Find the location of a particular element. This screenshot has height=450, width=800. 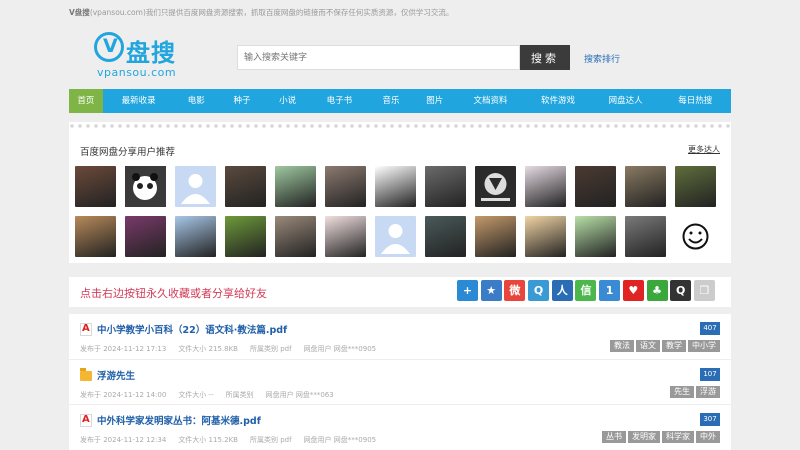

tag: 浮游 is located at coordinates (708, 392).